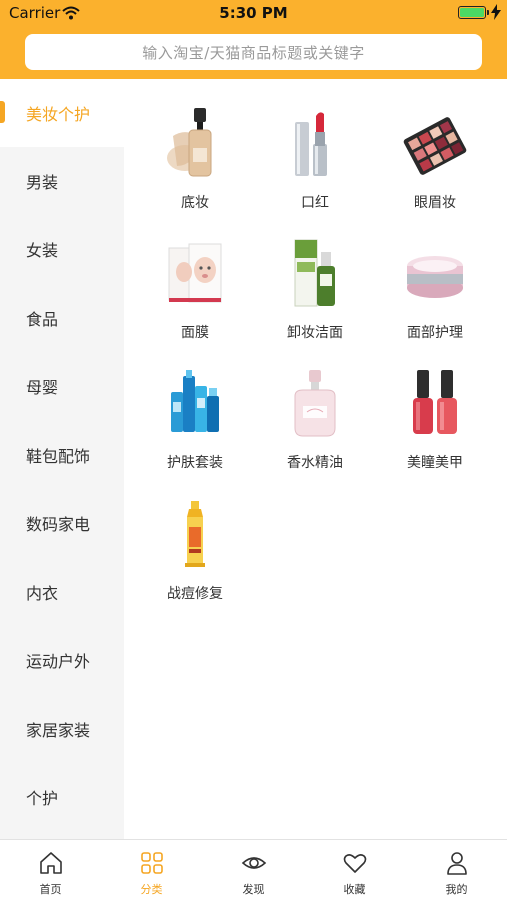 Image resolution: width=507 pixels, height=900 pixels. Describe the element at coordinates (189, 142) in the screenshot. I see `foundation-bottle-icon` at that location.